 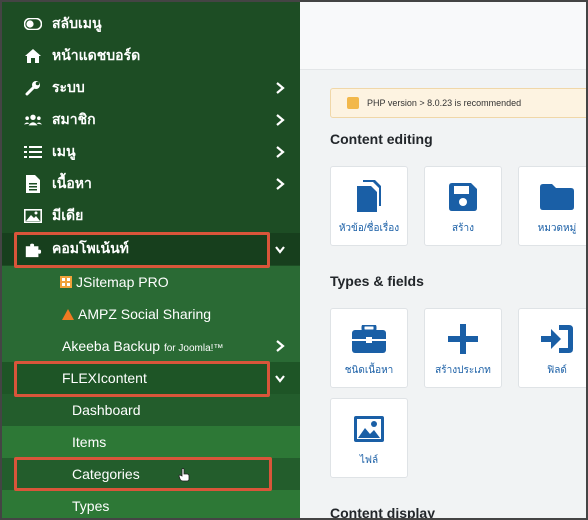 I want to click on tile-create: สร้าง, so click(x=463, y=206).